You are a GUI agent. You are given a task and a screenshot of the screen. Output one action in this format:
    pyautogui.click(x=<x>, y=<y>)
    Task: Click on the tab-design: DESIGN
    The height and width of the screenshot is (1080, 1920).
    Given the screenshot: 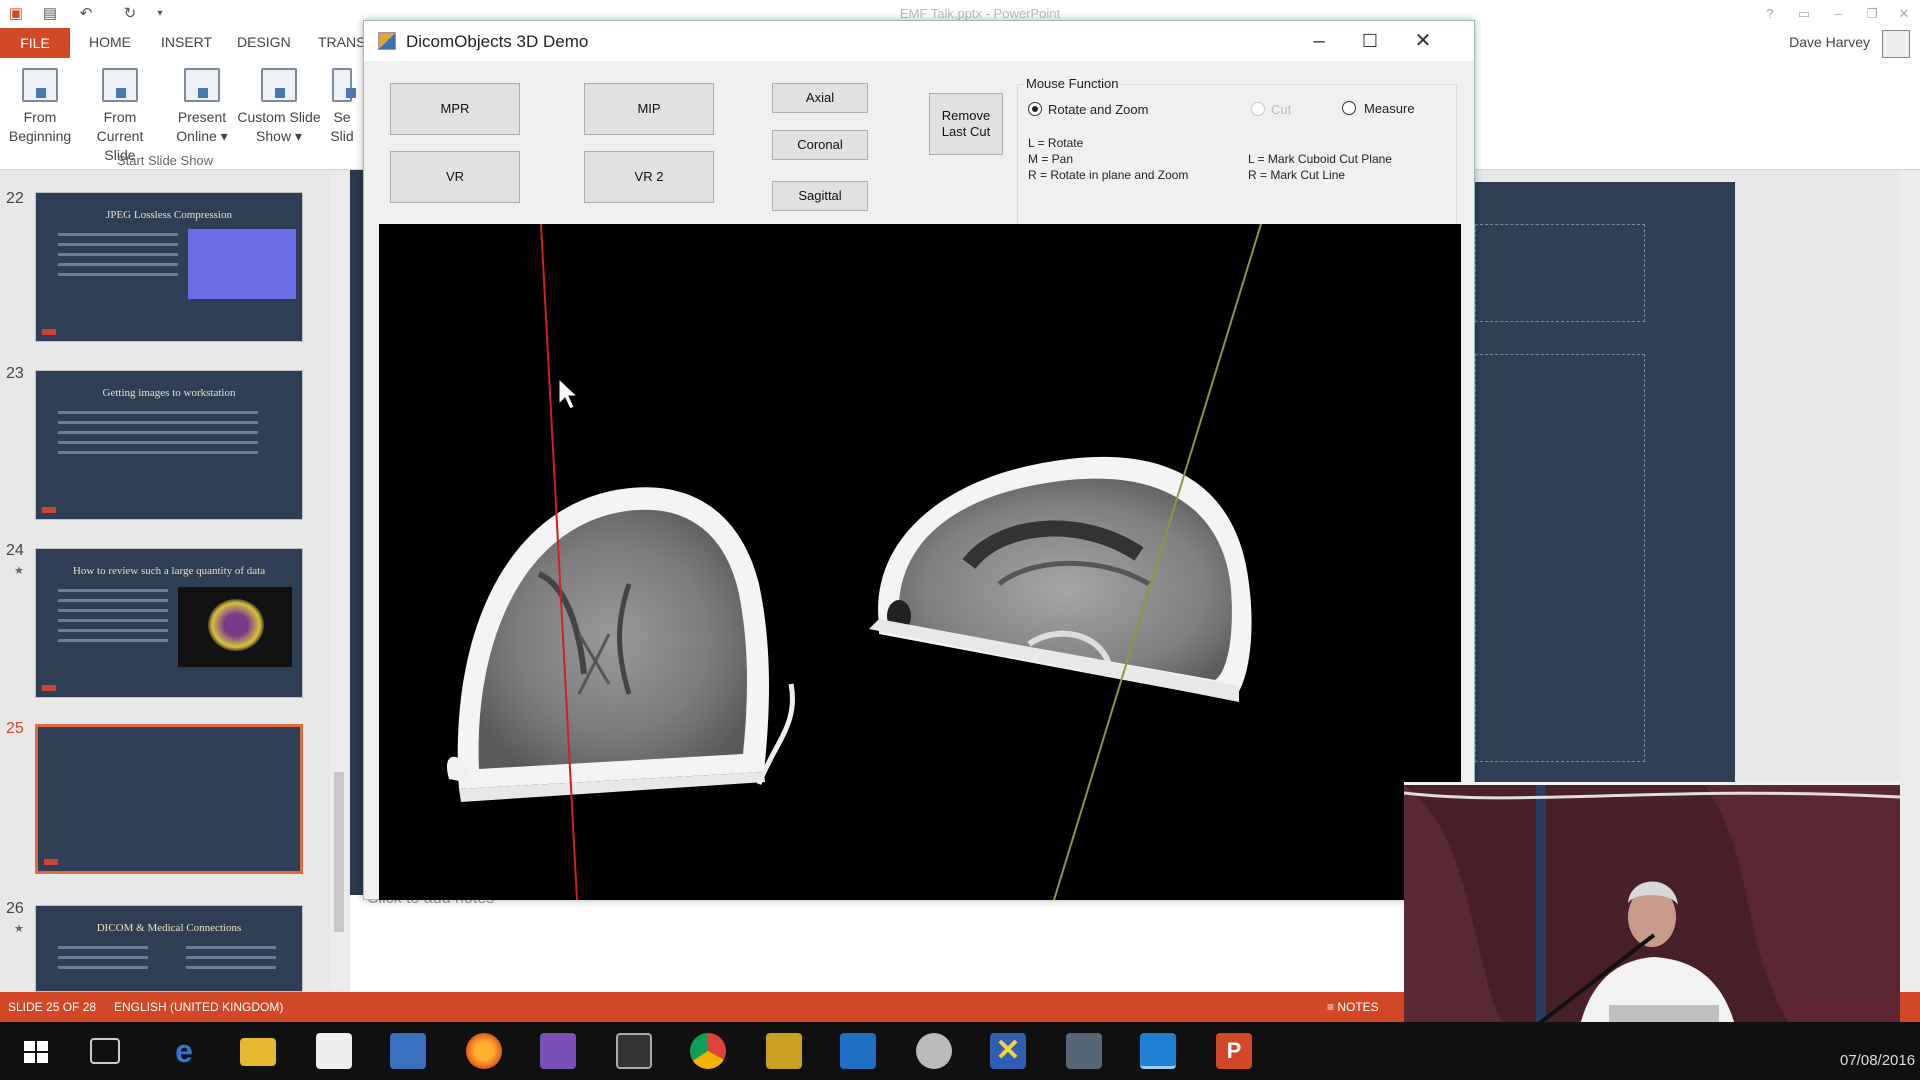 What is the action you would take?
    pyautogui.click(x=264, y=42)
    